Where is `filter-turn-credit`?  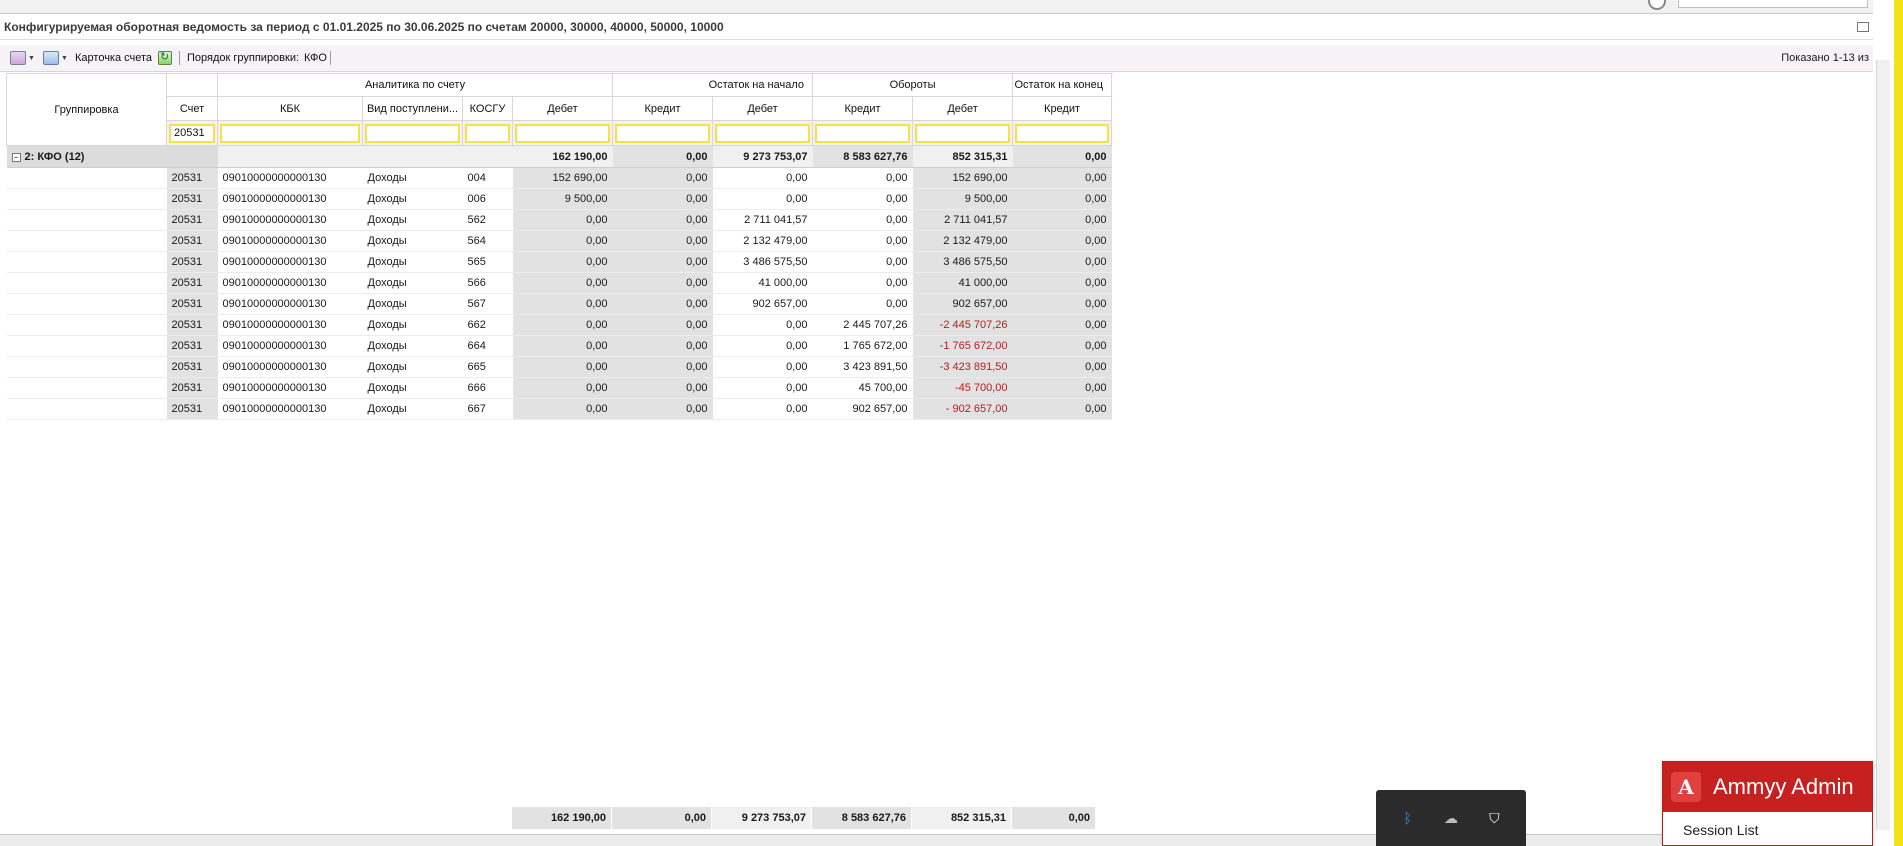 filter-turn-credit is located at coordinates (863, 133).